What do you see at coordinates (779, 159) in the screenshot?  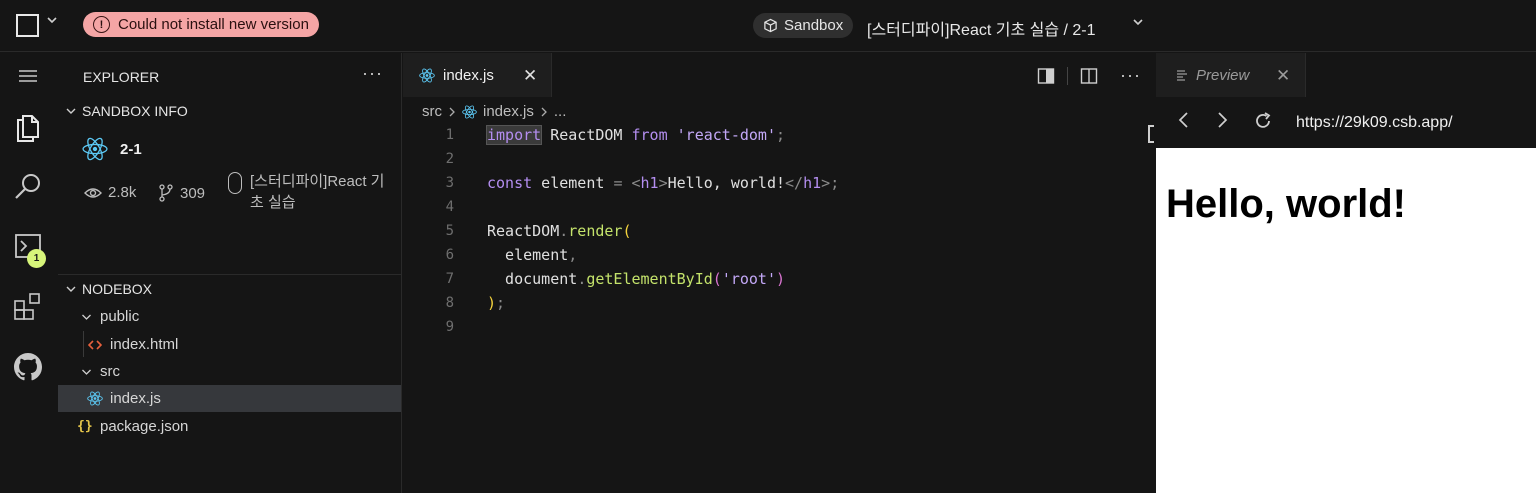 I see `code-line: 2` at bounding box center [779, 159].